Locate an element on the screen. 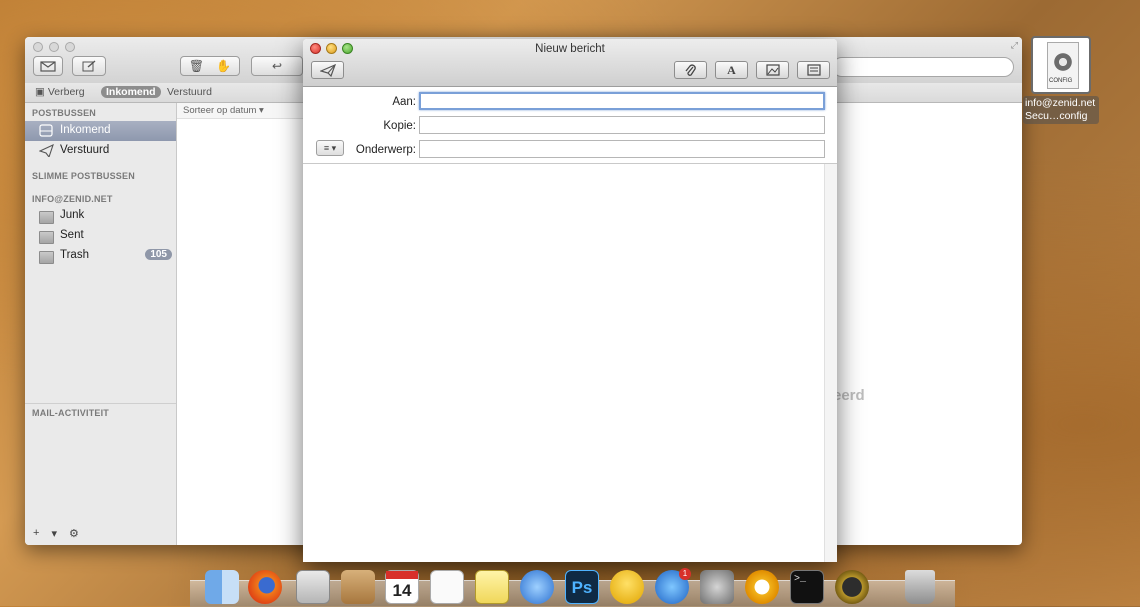  gear-icon: ⚙ is located at coordinates (74, 533).